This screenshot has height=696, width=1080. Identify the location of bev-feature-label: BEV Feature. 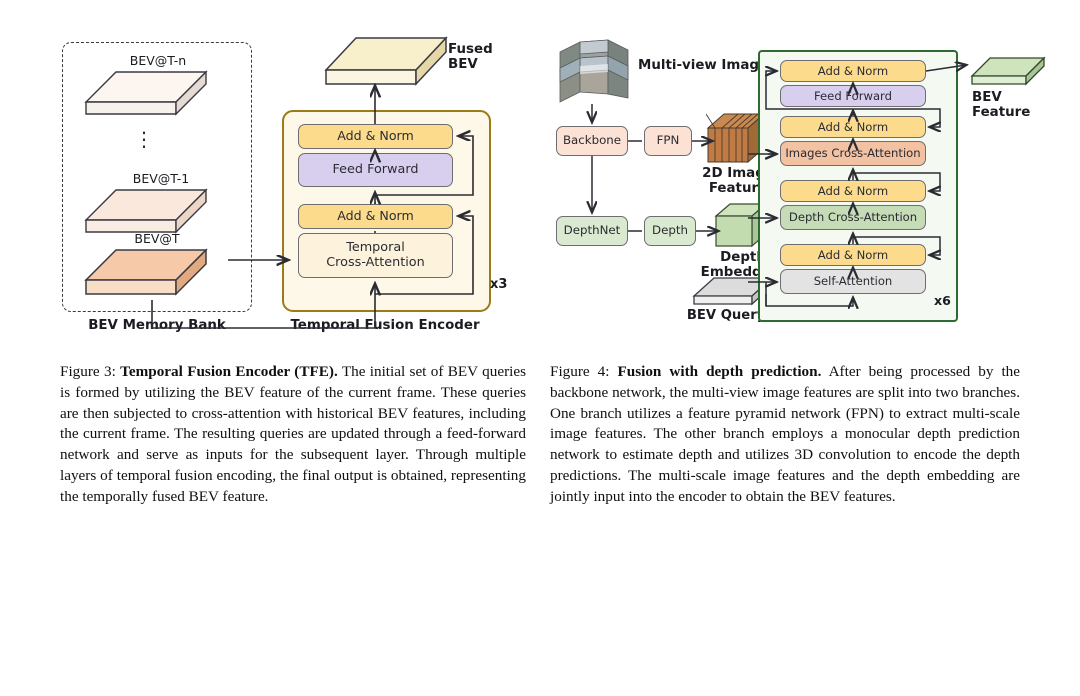
(1010, 105).